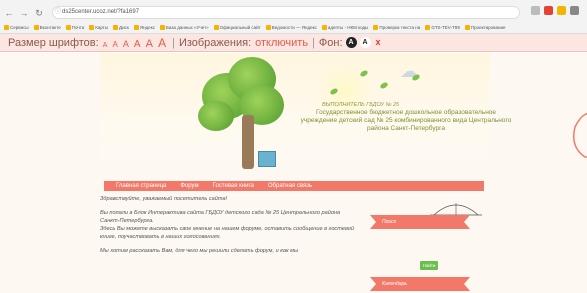 This screenshot has width=587, height=293. Describe the element at coordinates (429, 265) in the screenshot. I see `search-button: Найти` at that location.